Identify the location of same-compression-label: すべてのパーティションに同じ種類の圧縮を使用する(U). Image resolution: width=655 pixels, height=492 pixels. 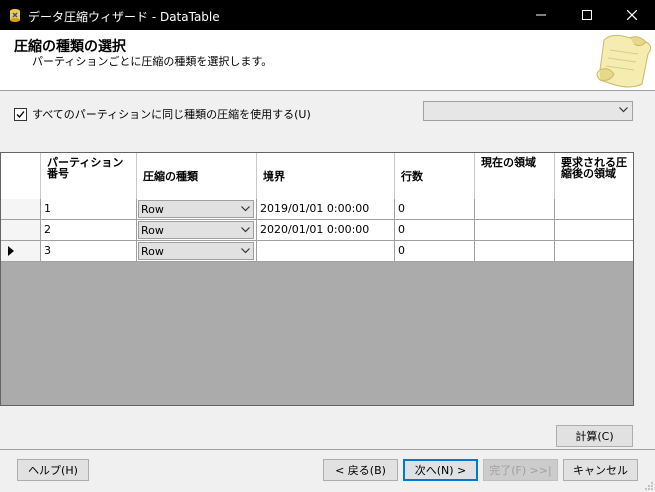
(171, 114).